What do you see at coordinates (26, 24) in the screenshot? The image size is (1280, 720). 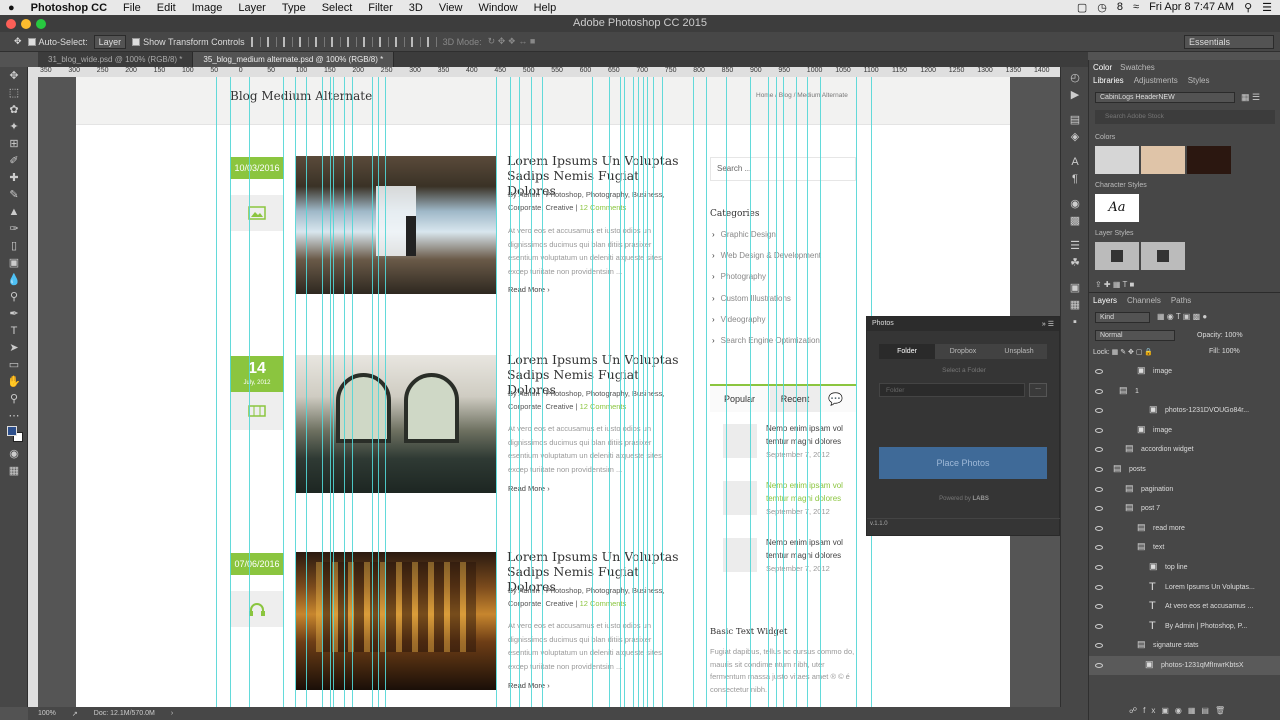 I see `minimize-icon` at bounding box center [26, 24].